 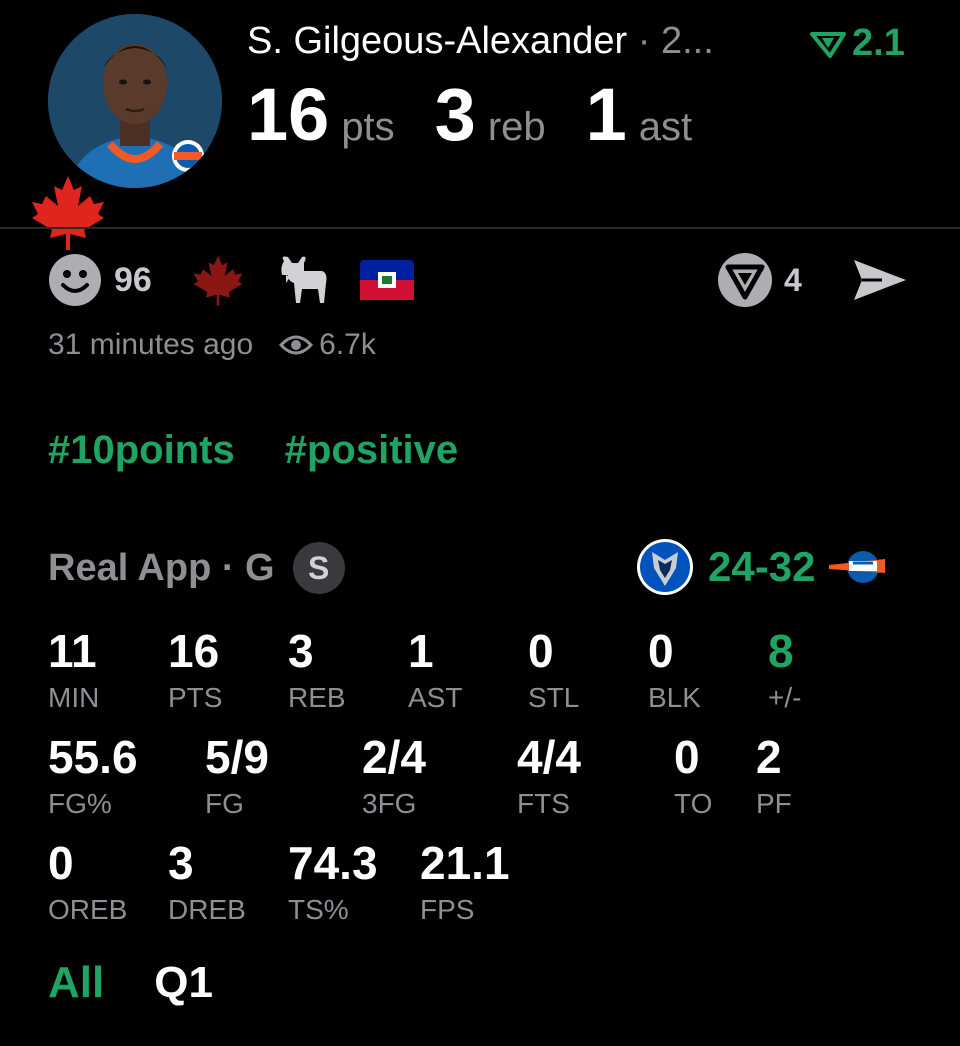 I want to click on time-ago: 31 minutes ago, so click(x=151, y=344).